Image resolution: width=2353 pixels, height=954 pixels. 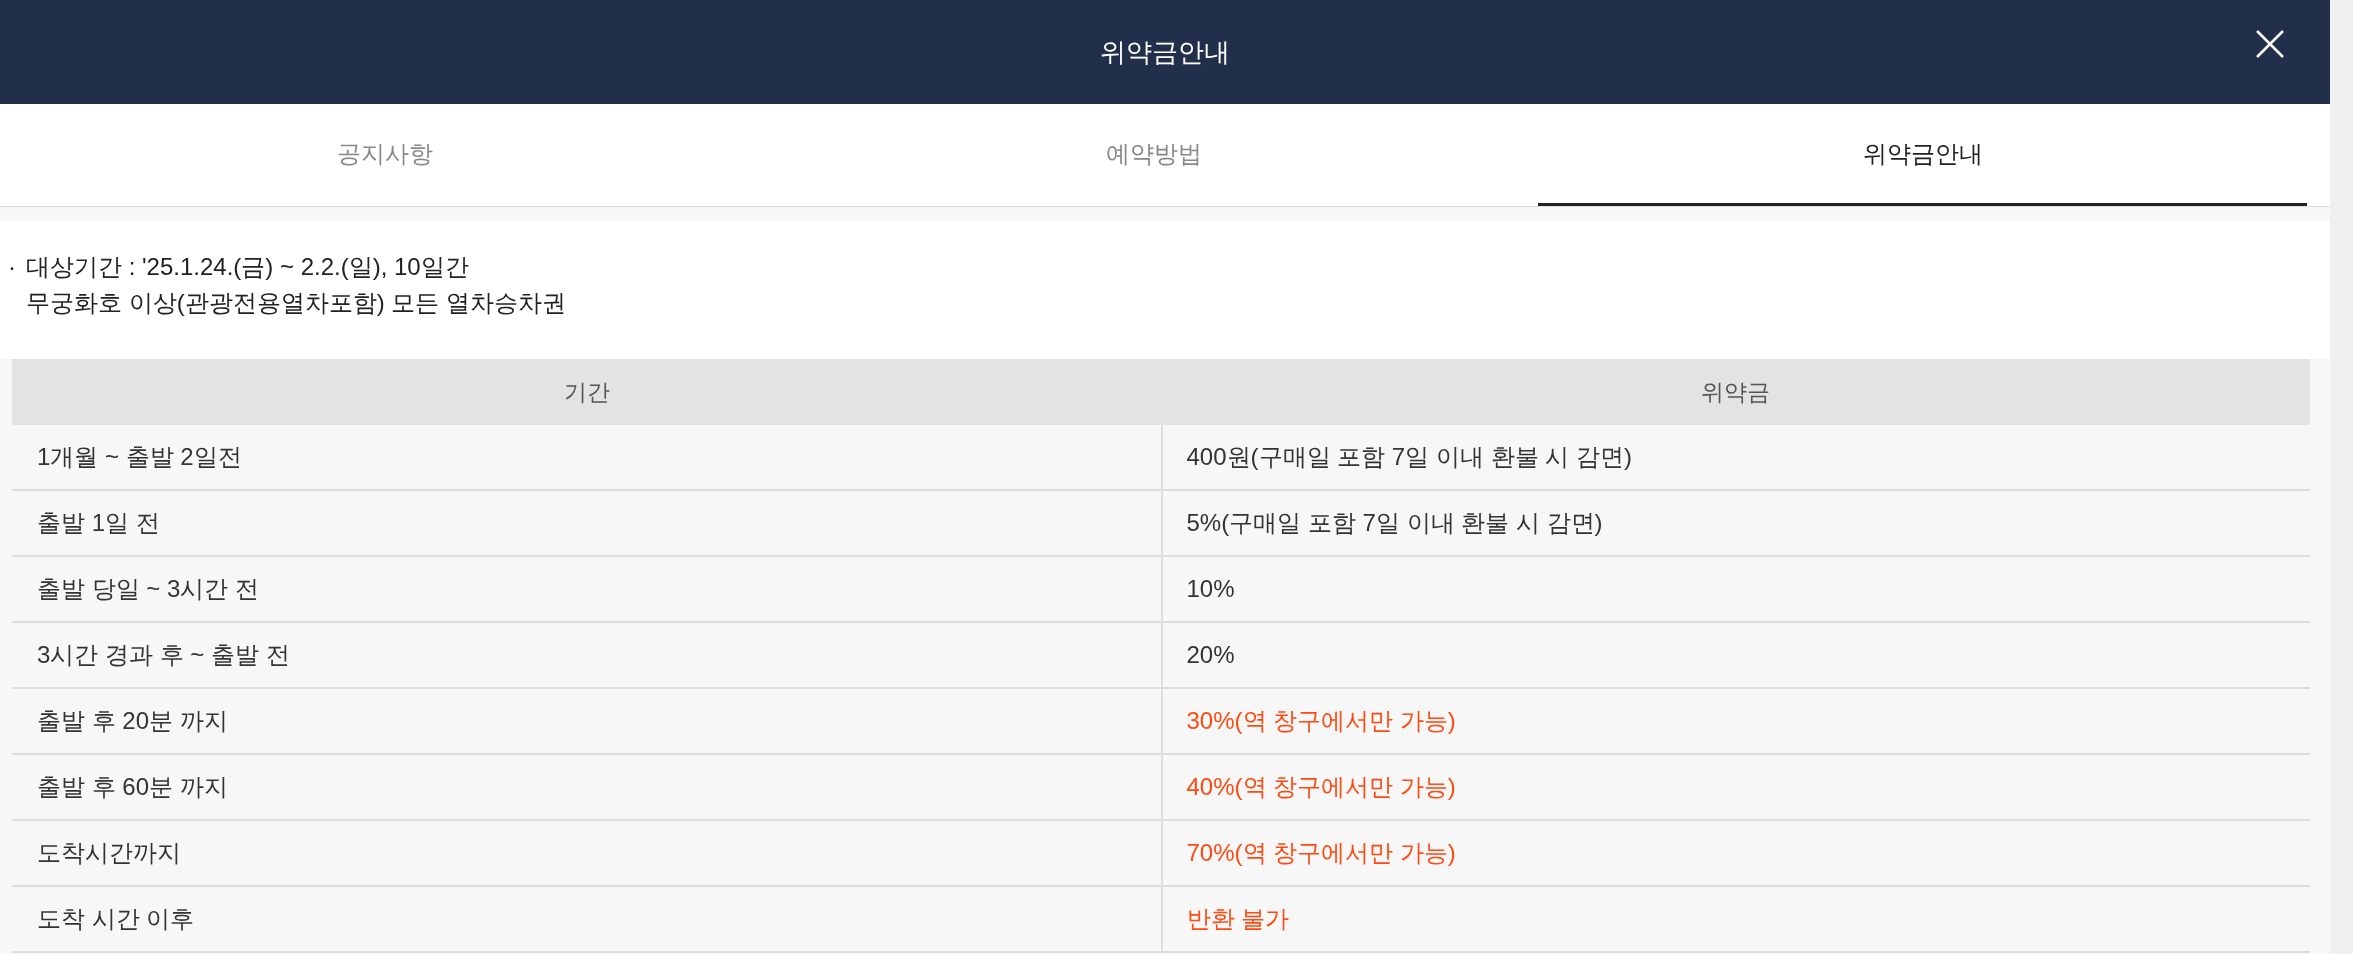 What do you see at coordinates (296, 303) in the screenshot?
I see `notice-text: 무궁화호 이상(관광전용열차포함) 모든 열차승차권` at bounding box center [296, 303].